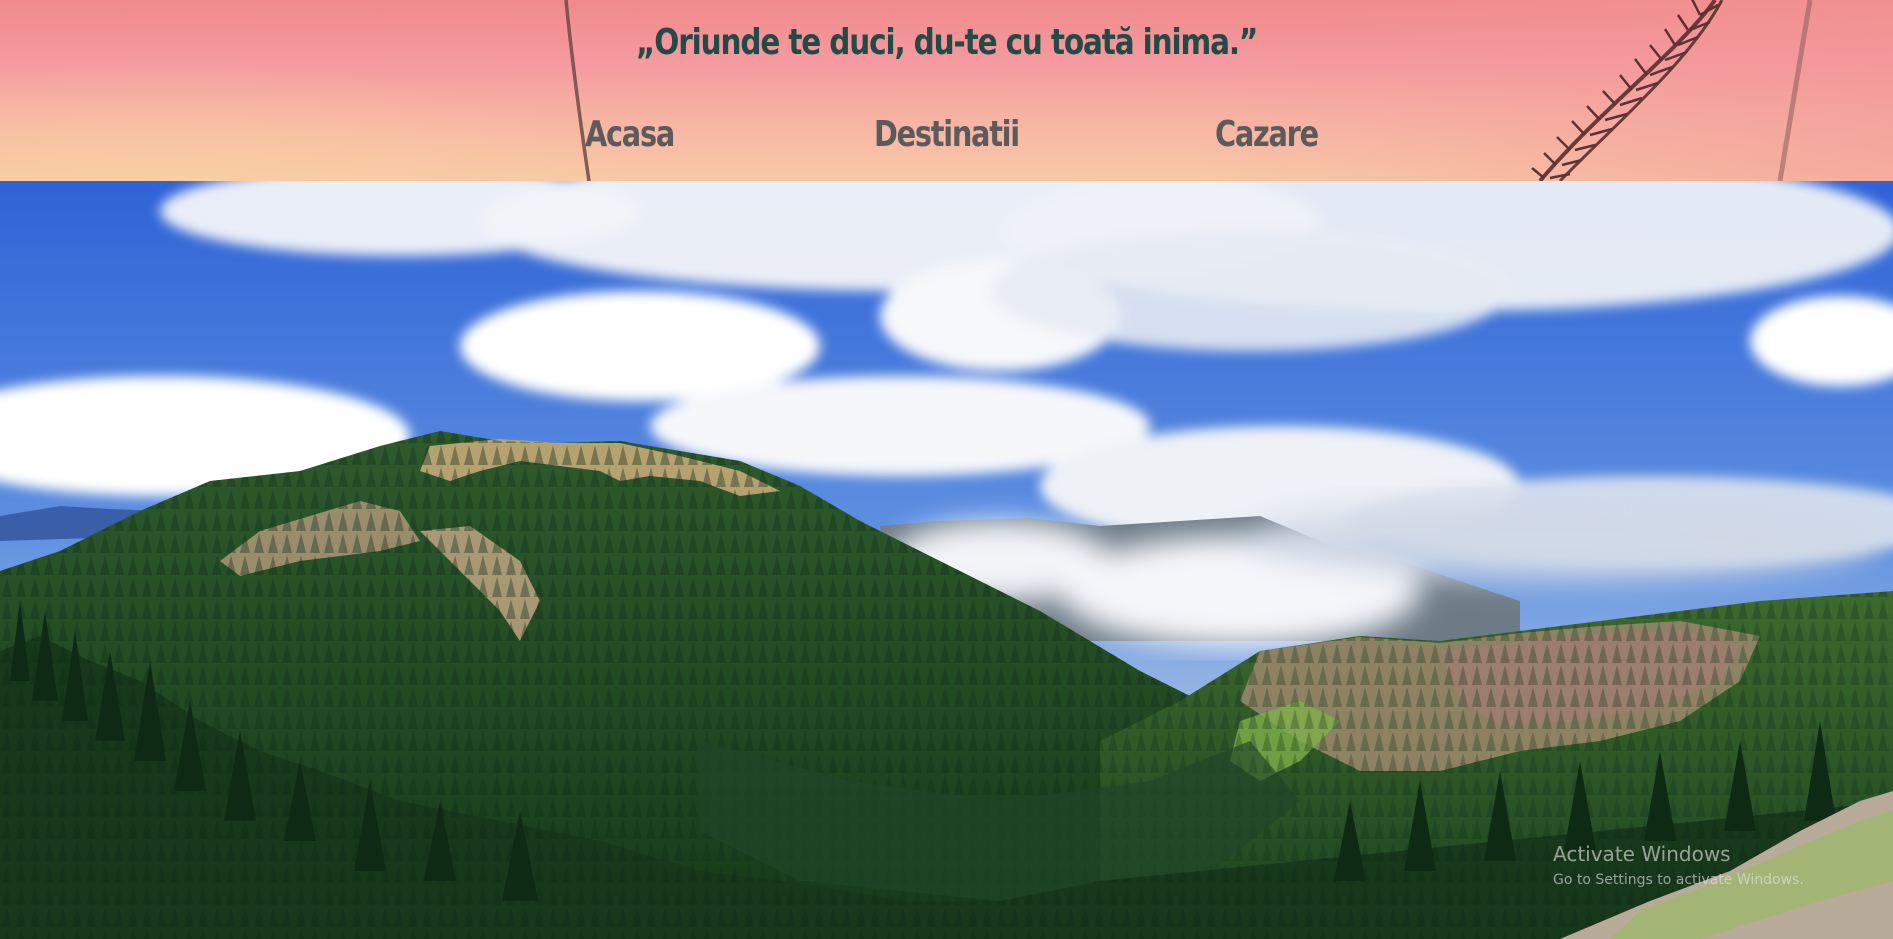 Image resolution: width=1893 pixels, height=939 pixels. I want to click on nav-link-acasa: Acasa, so click(630, 134).